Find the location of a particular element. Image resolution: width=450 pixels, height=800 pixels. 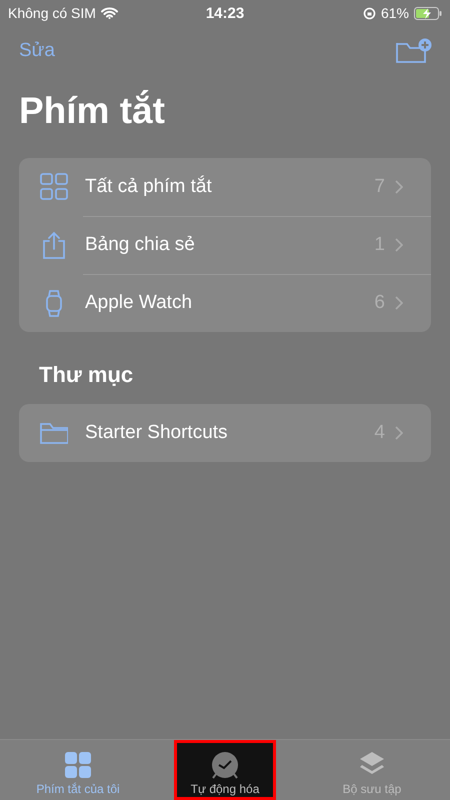

clock-time: 14:23 is located at coordinates (225, 13).